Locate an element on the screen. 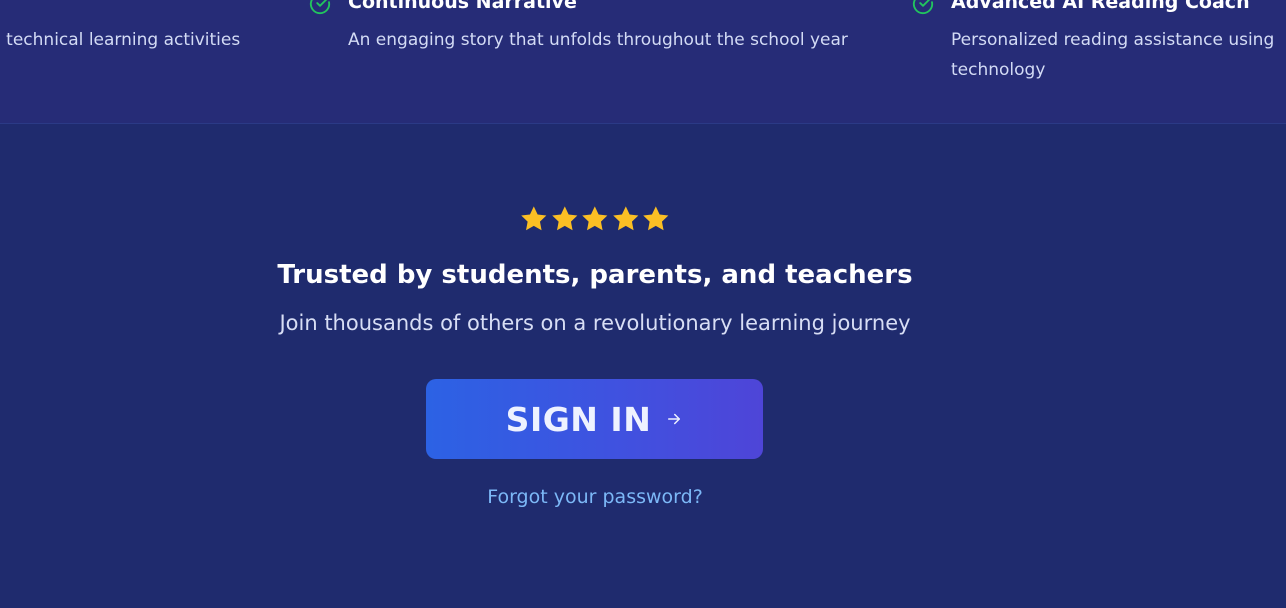 The image size is (1286, 608). feature-title: Advanced AI Reading Coach is located at coordinates (1100, 6).